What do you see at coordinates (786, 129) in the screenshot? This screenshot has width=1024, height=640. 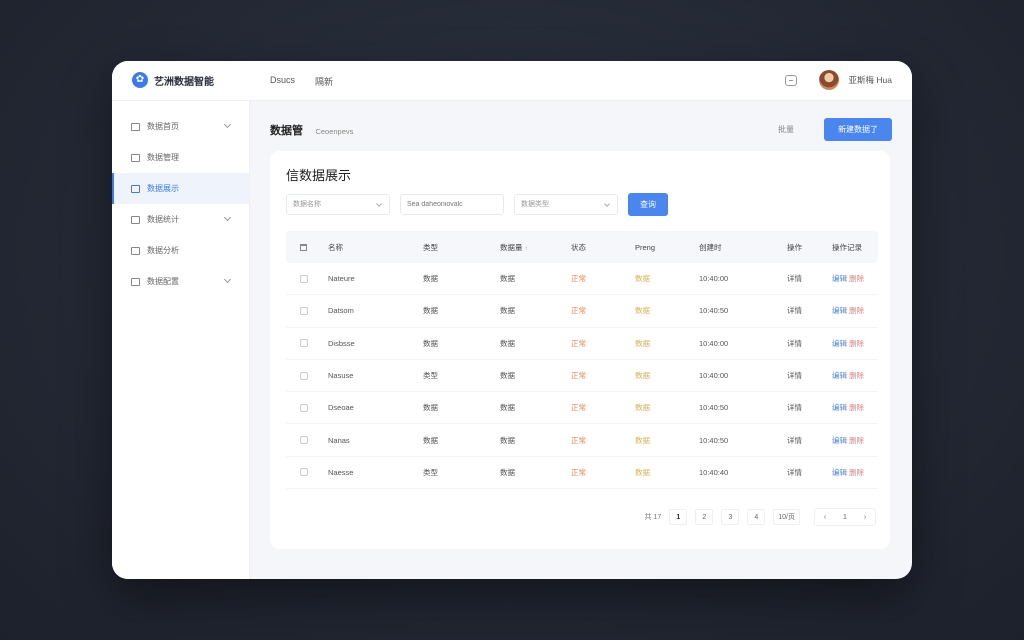 I see `batch-button: 批量` at bounding box center [786, 129].